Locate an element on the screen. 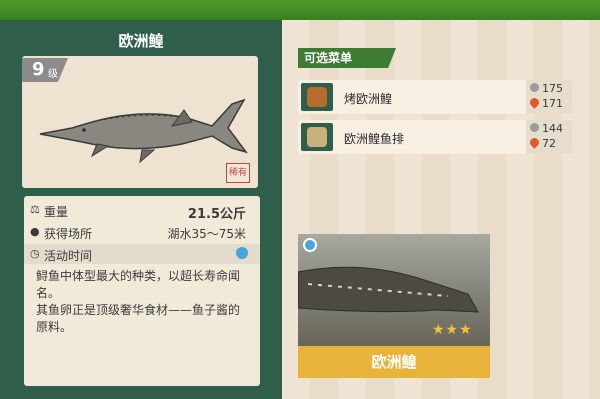  weather-icon is located at coordinates (242, 253).